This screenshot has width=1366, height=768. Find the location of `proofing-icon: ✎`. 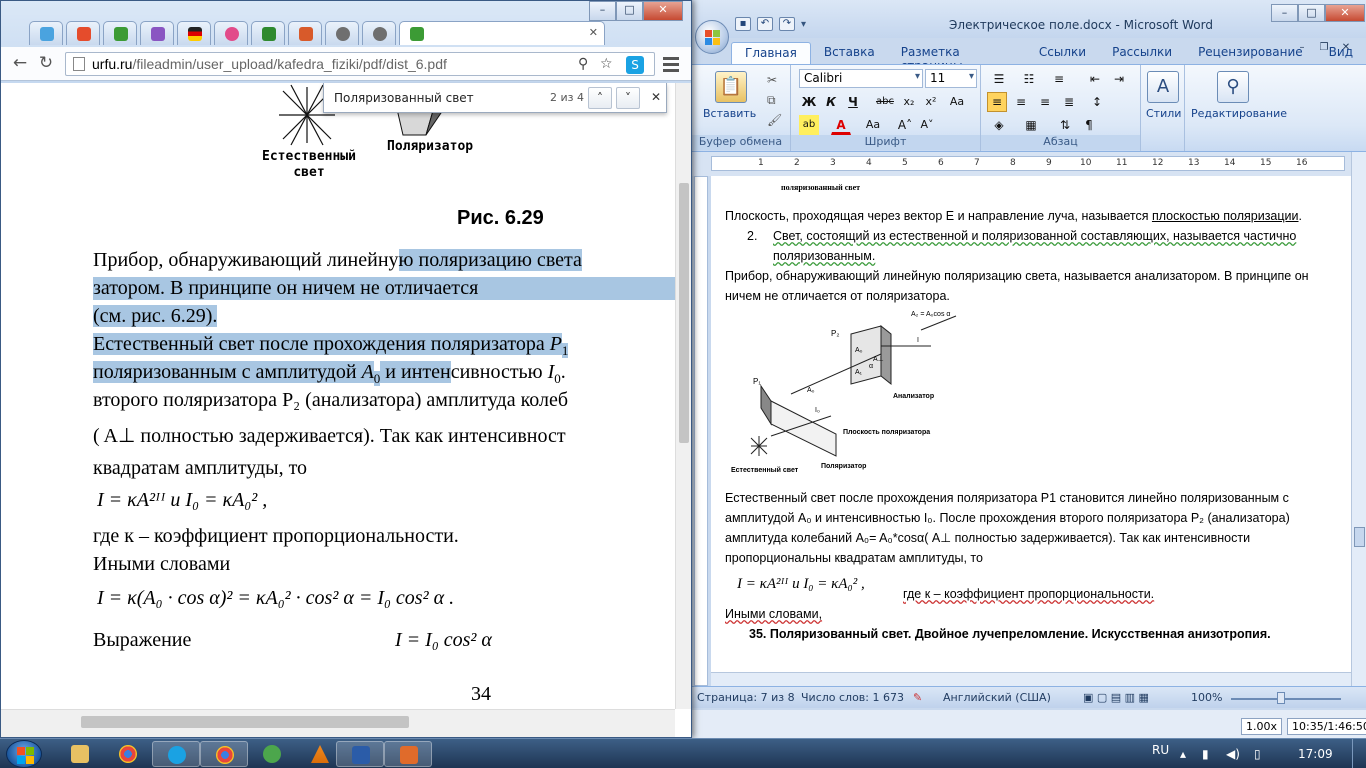

proofing-icon: ✎ is located at coordinates (917, 697).